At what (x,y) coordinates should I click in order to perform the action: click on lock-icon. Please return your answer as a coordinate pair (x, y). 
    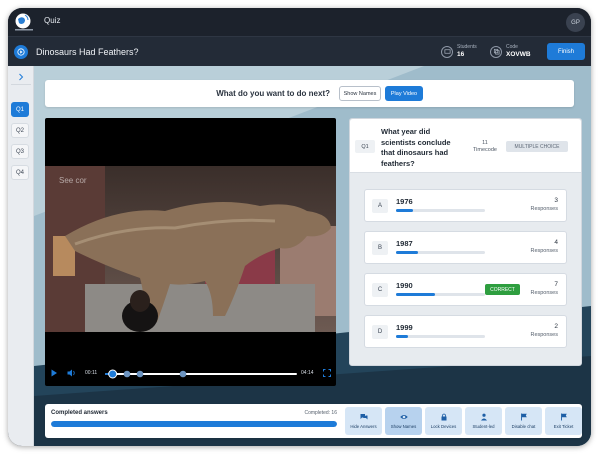
    Looking at the image, I should click on (443, 417).